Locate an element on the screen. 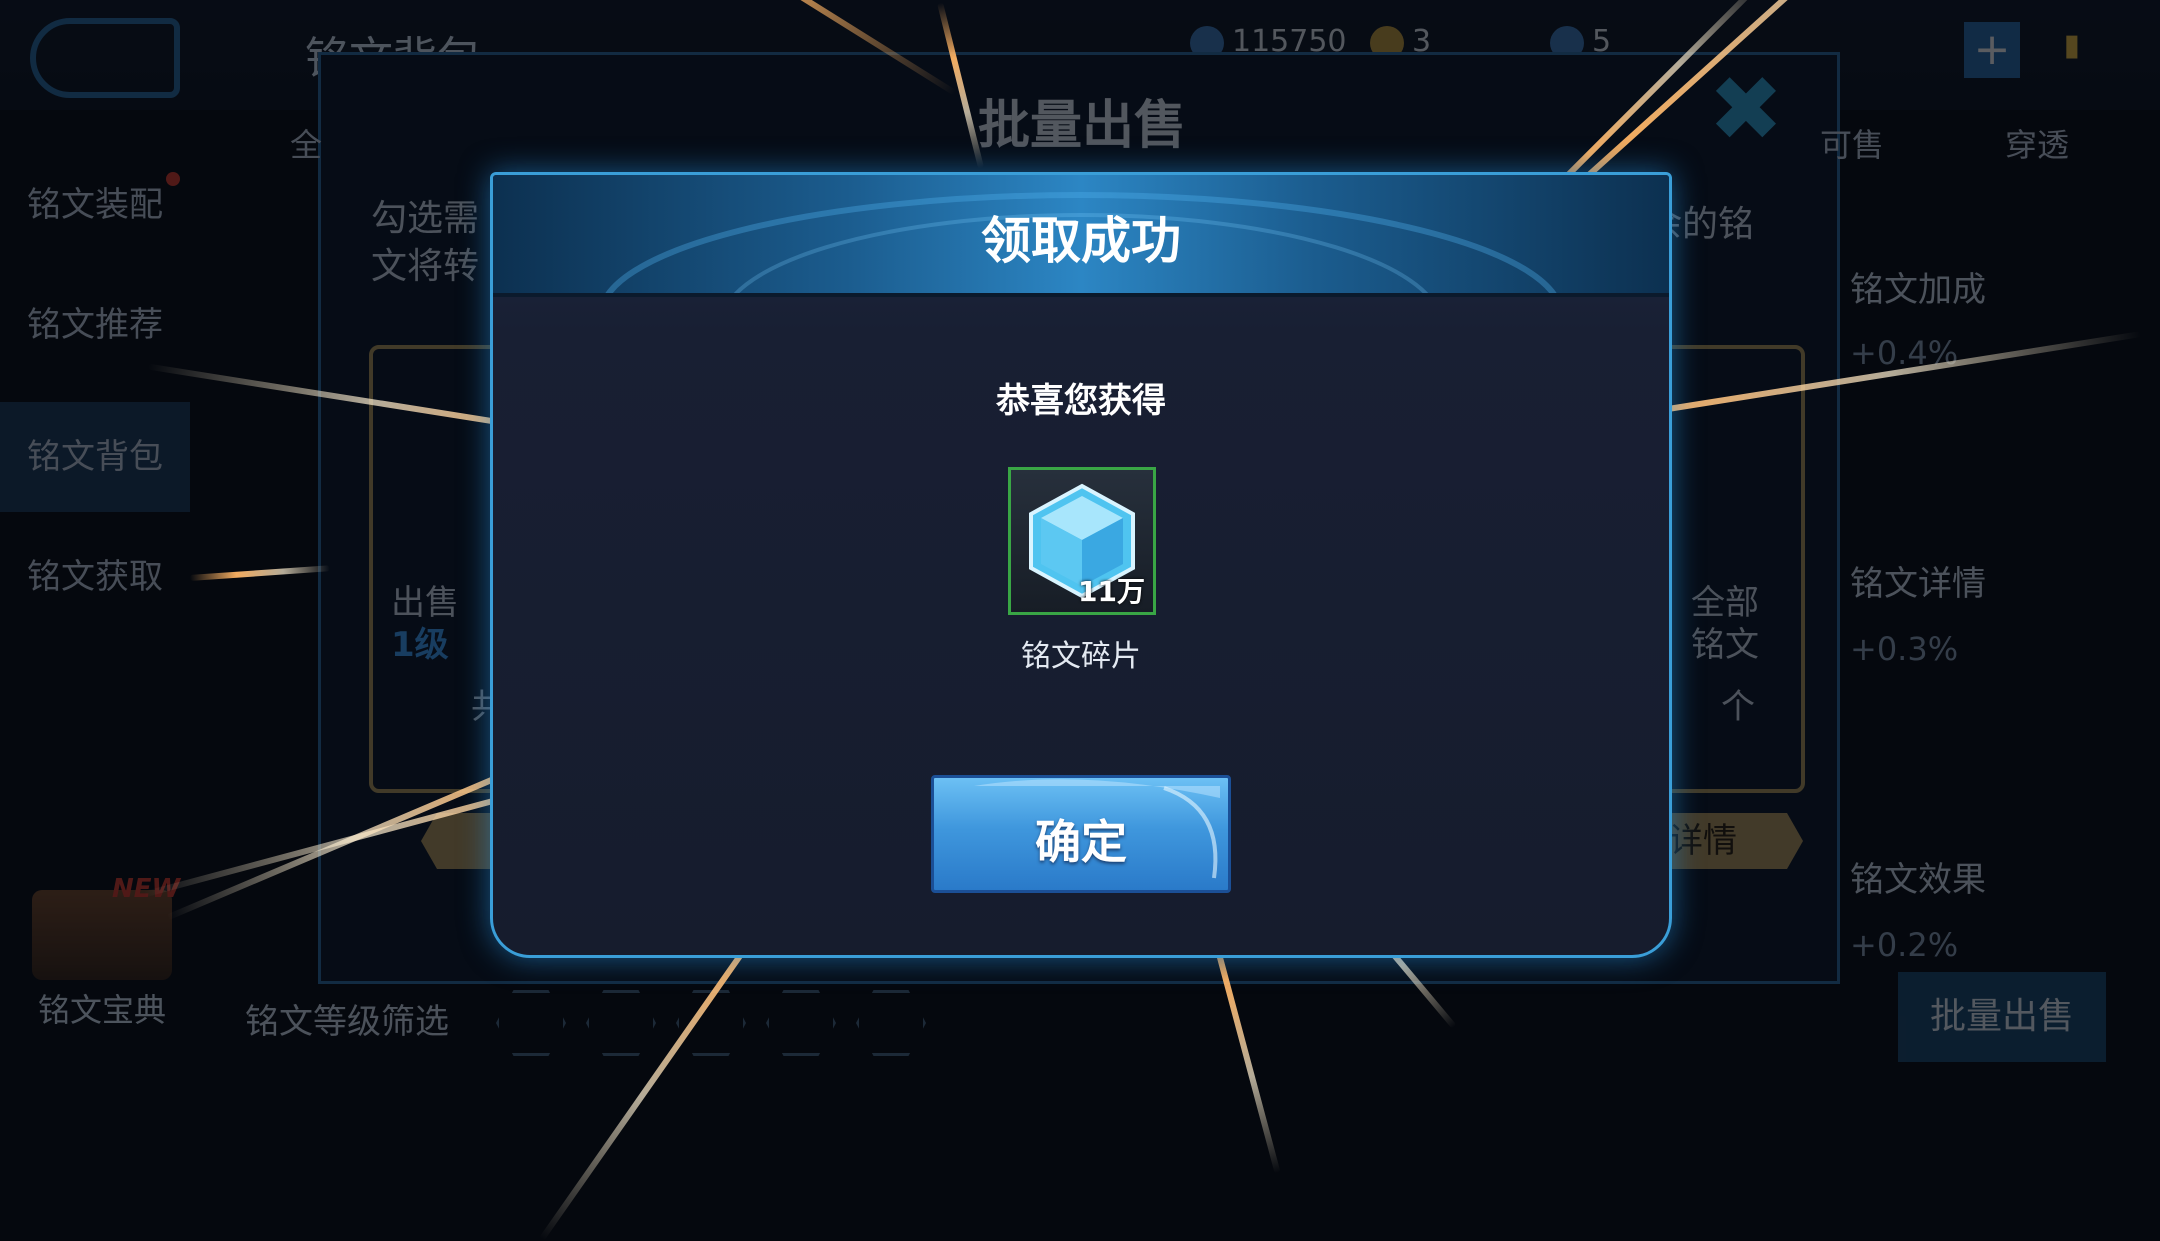 The image size is (2160, 1241). signal-icon: ▮ is located at coordinates (2071, 45).